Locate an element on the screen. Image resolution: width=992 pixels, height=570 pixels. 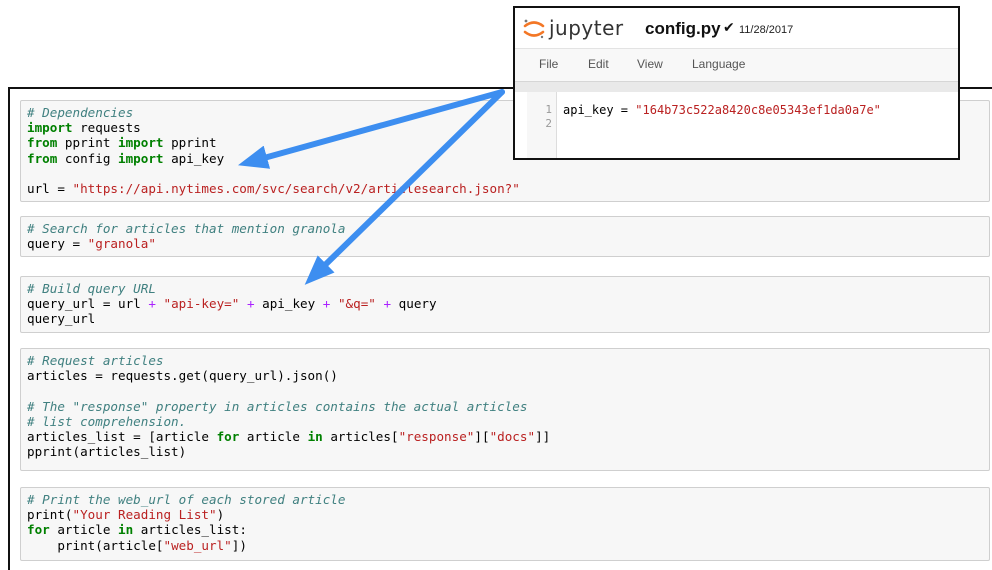
line-number: 1 is located at coordinates (548, 109).